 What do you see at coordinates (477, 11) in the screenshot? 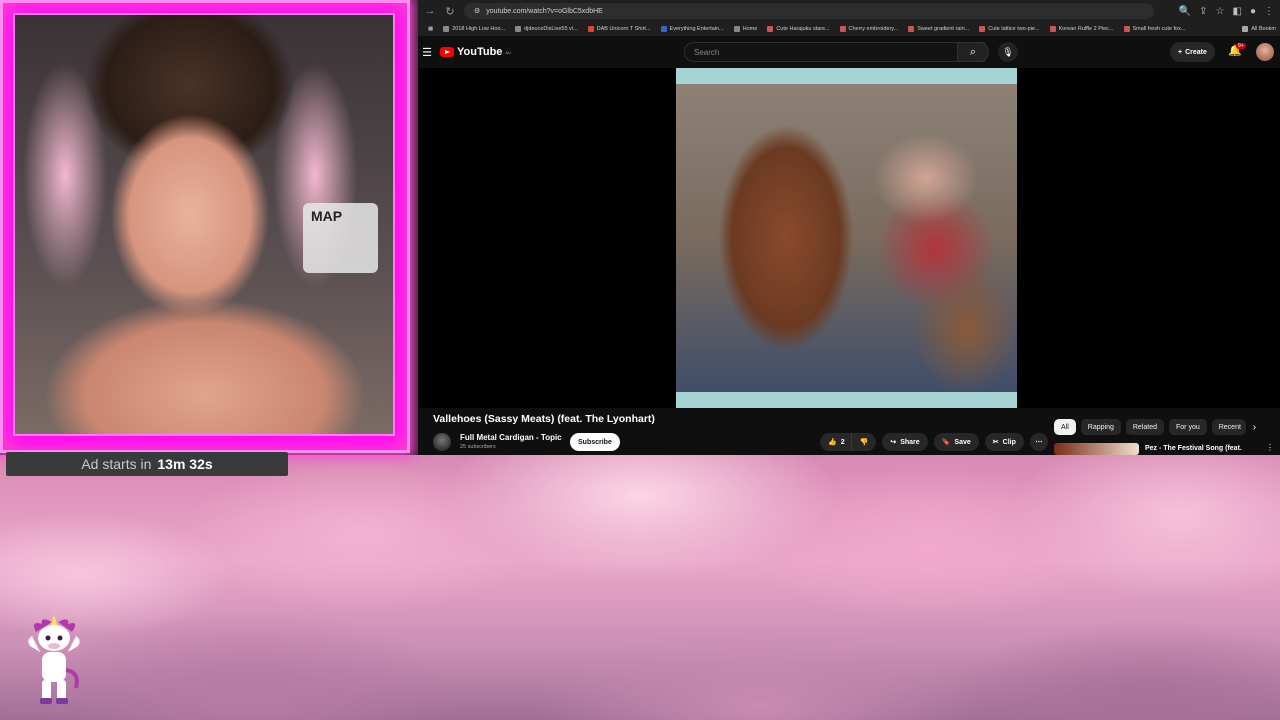
I see `site-info-icon: ⚙` at bounding box center [477, 11].